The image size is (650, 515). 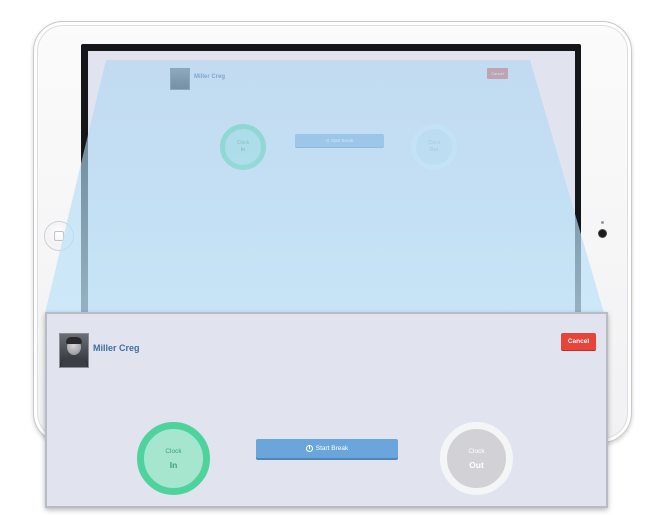 I want to click on clock-in-bottom-label: In, so click(x=173, y=465).